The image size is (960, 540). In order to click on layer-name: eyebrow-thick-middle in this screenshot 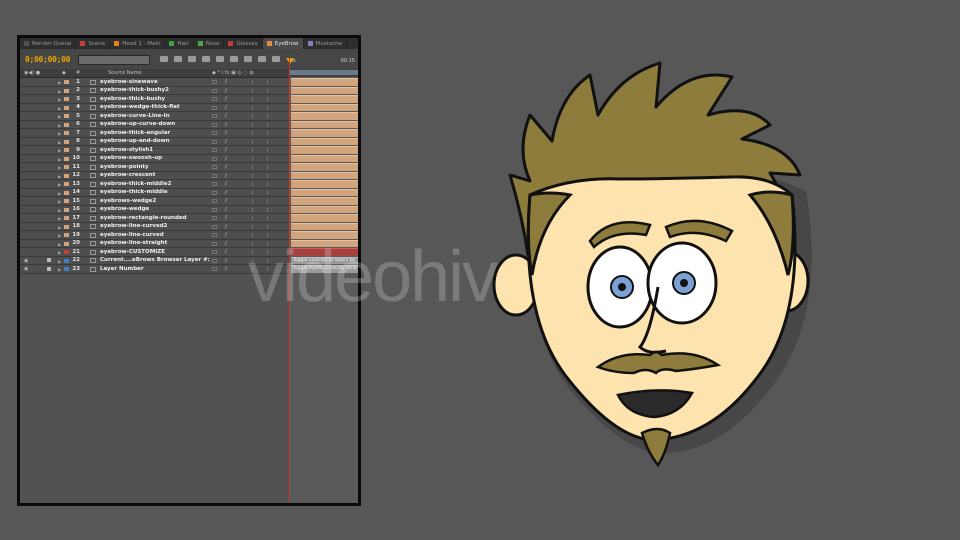, I will do `click(134, 192)`.